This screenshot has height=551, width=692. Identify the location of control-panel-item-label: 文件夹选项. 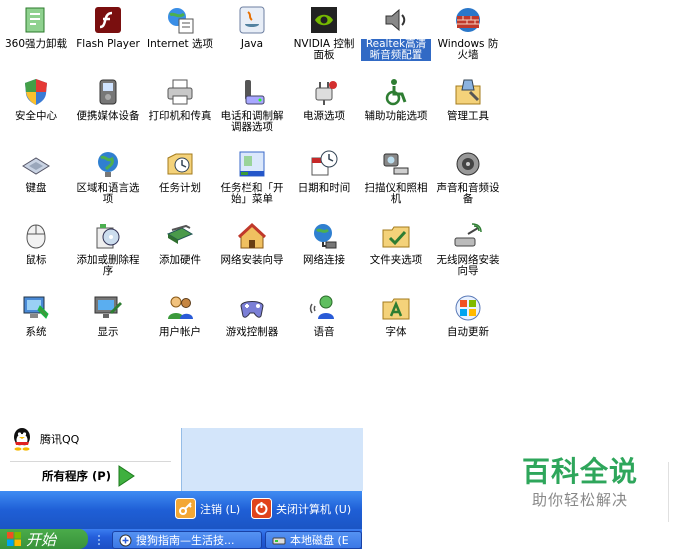
(396, 260).